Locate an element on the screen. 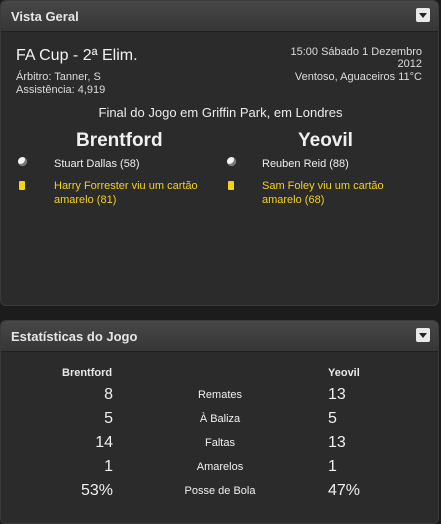 The image size is (441, 524). collapse-stats-button is located at coordinates (423, 335).